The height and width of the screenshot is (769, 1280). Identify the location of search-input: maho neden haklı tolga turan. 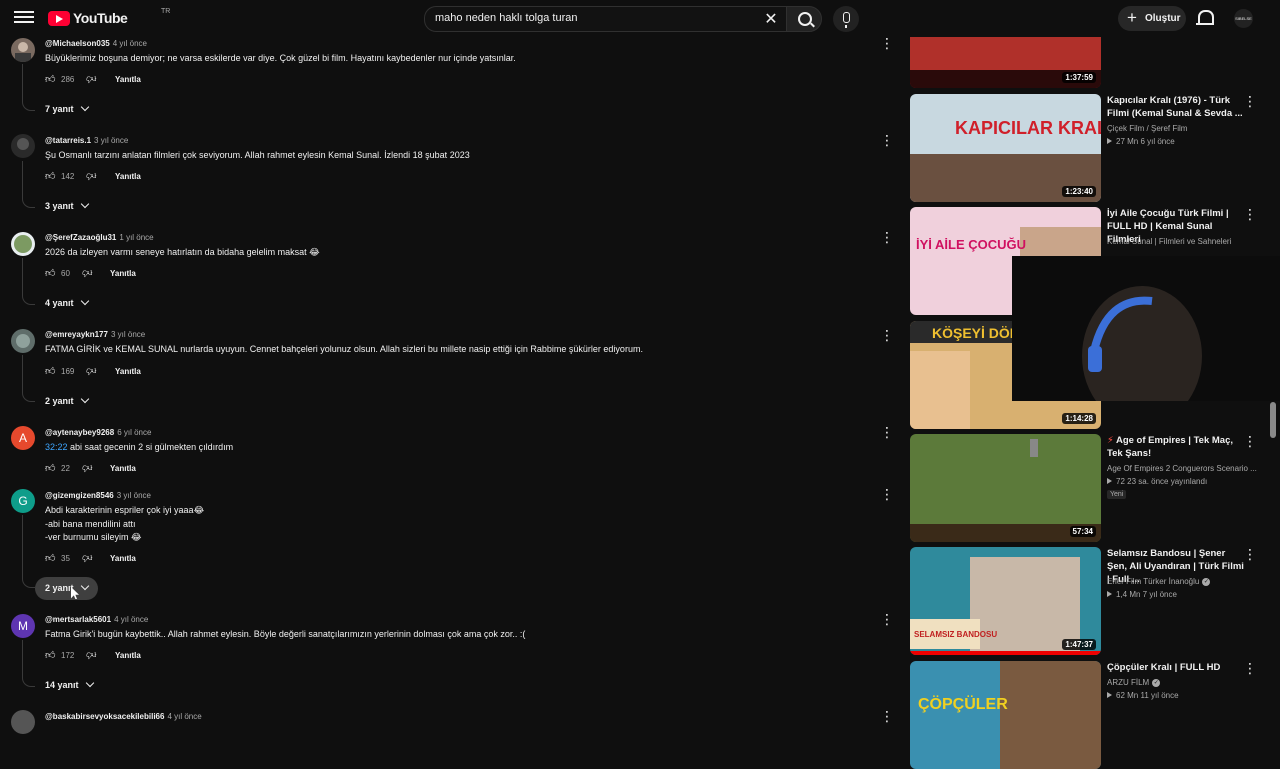
(506, 18).